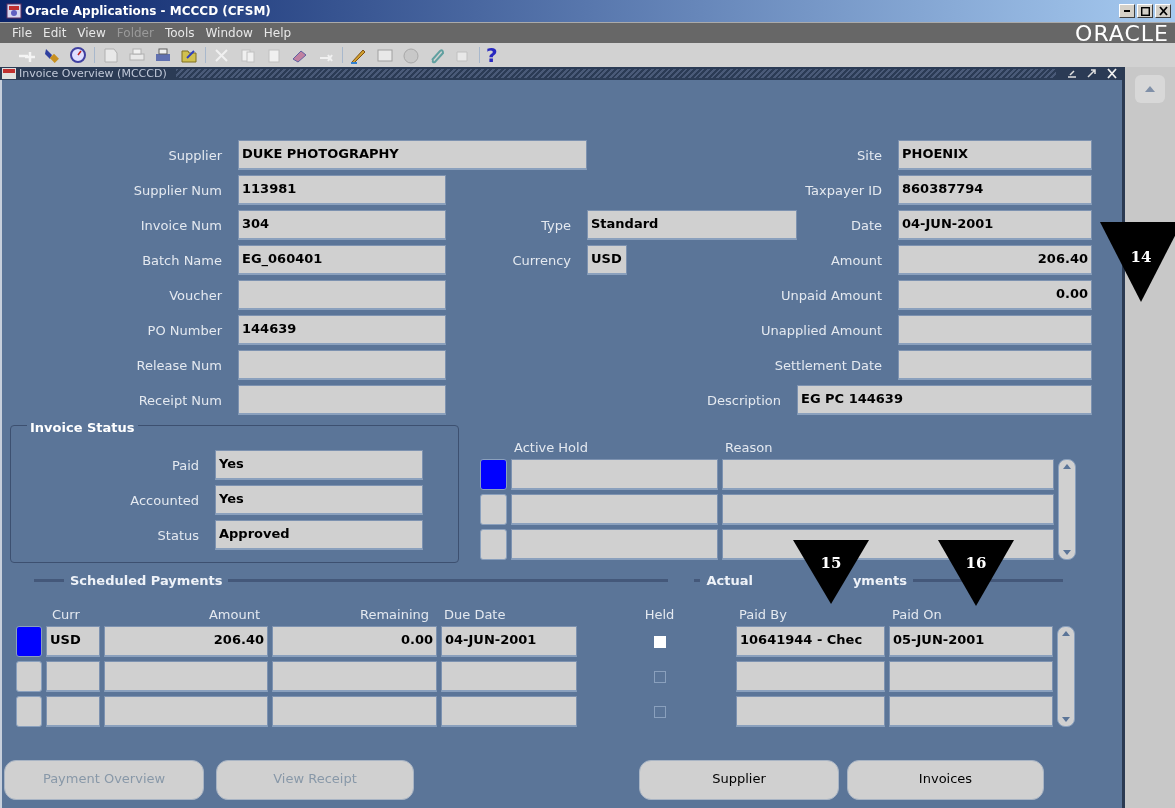  I want to click on field-label: Unapplied Amount, so click(821, 330).